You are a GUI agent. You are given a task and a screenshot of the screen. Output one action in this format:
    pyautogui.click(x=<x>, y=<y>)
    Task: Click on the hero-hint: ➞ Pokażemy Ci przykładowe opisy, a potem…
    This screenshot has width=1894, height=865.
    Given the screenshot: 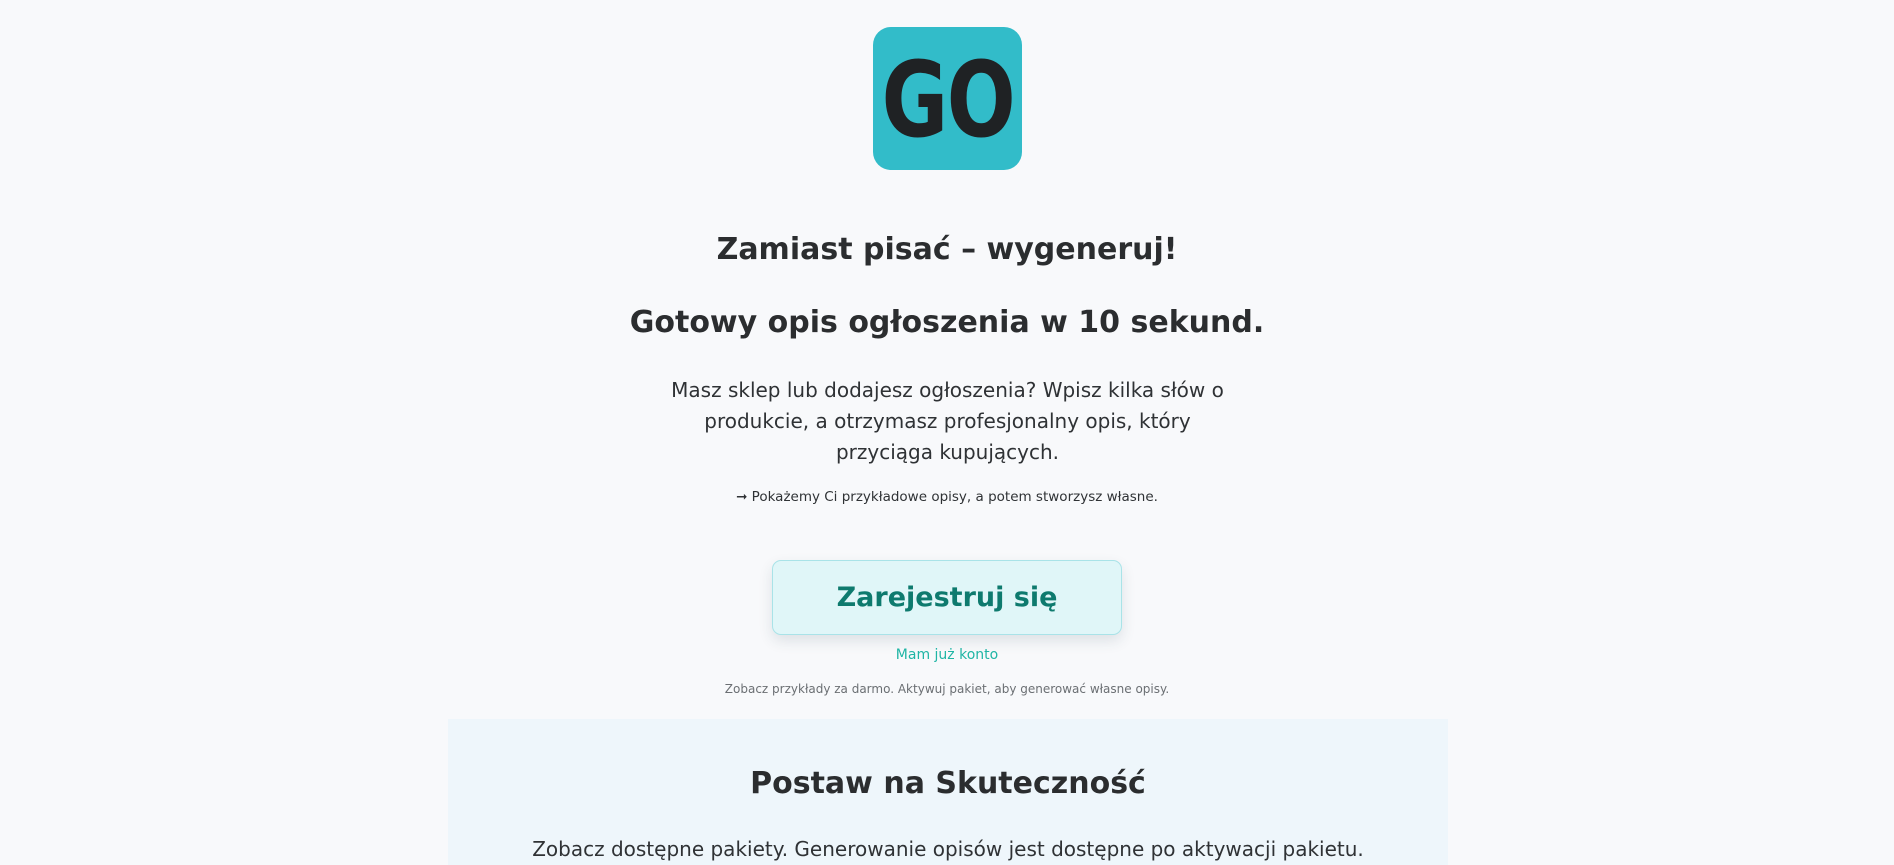 What is the action you would take?
    pyautogui.click(x=947, y=497)
    